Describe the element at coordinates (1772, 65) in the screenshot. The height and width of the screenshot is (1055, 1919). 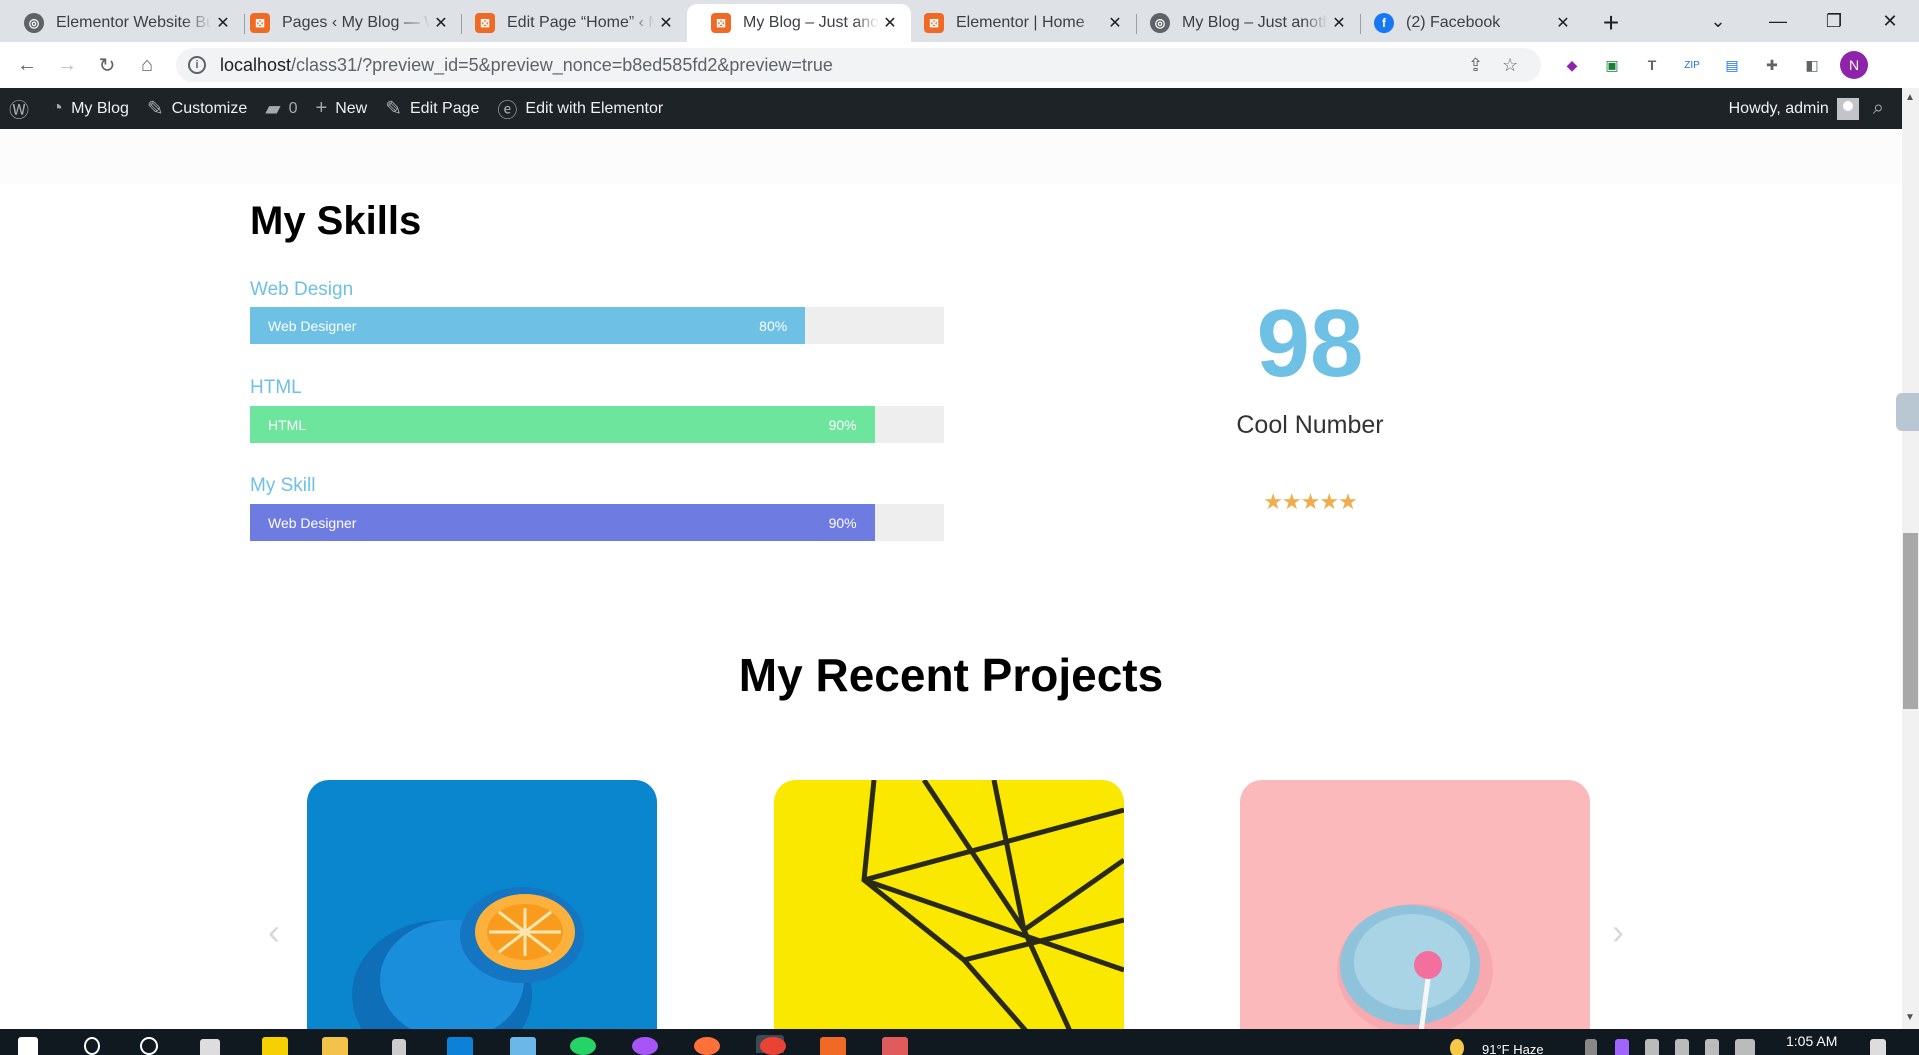
I see `extensions-puzzle-icon: ✚` at that location.